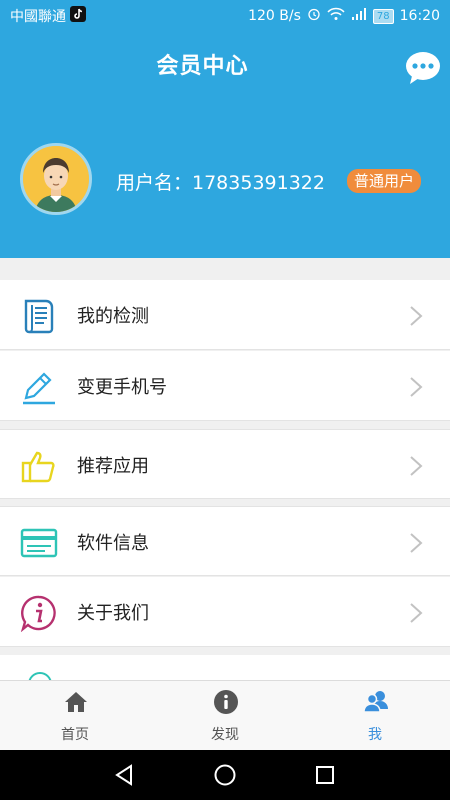 This screenshot has width=450, height=800. What do you see at coordinates (75, 735) in the screenshot?
I see `tab-label: 首页` at bounding box center [75, 735].